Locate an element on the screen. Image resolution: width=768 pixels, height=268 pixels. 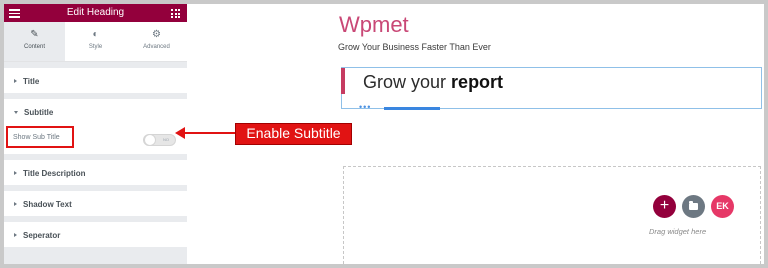
section-title-label: Title is located at coordinates (31, 81).